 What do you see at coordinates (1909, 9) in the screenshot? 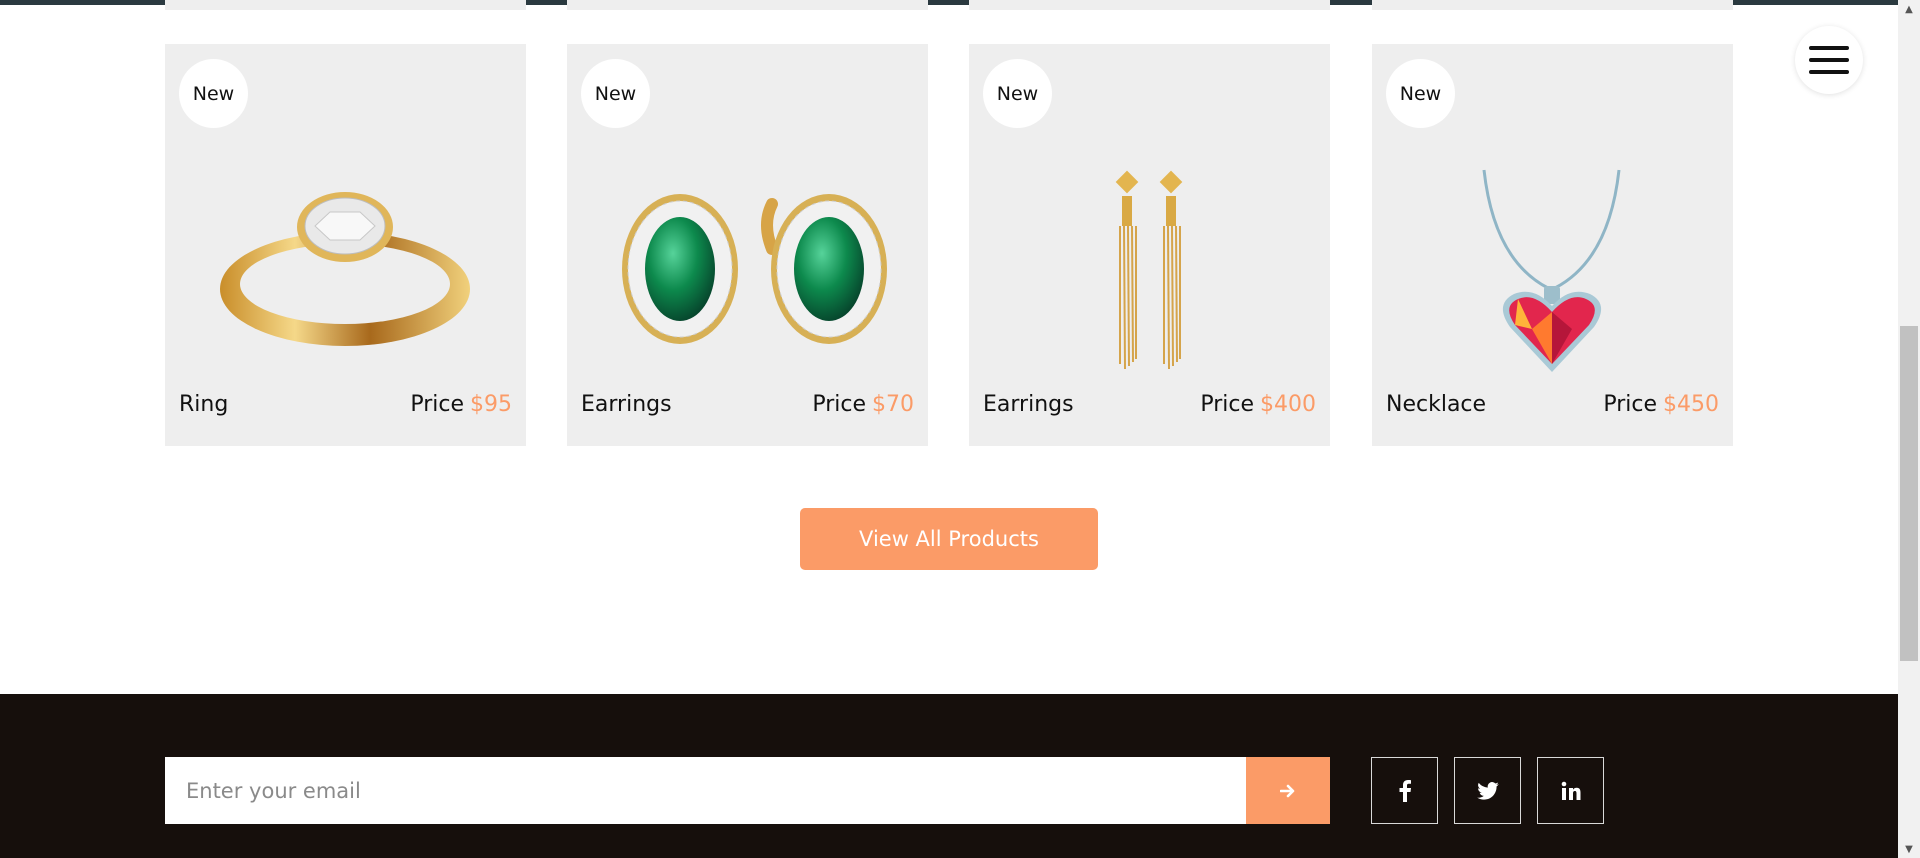
I see `scroll-up-arrow: ▲` at bounding box center [1909, 9].